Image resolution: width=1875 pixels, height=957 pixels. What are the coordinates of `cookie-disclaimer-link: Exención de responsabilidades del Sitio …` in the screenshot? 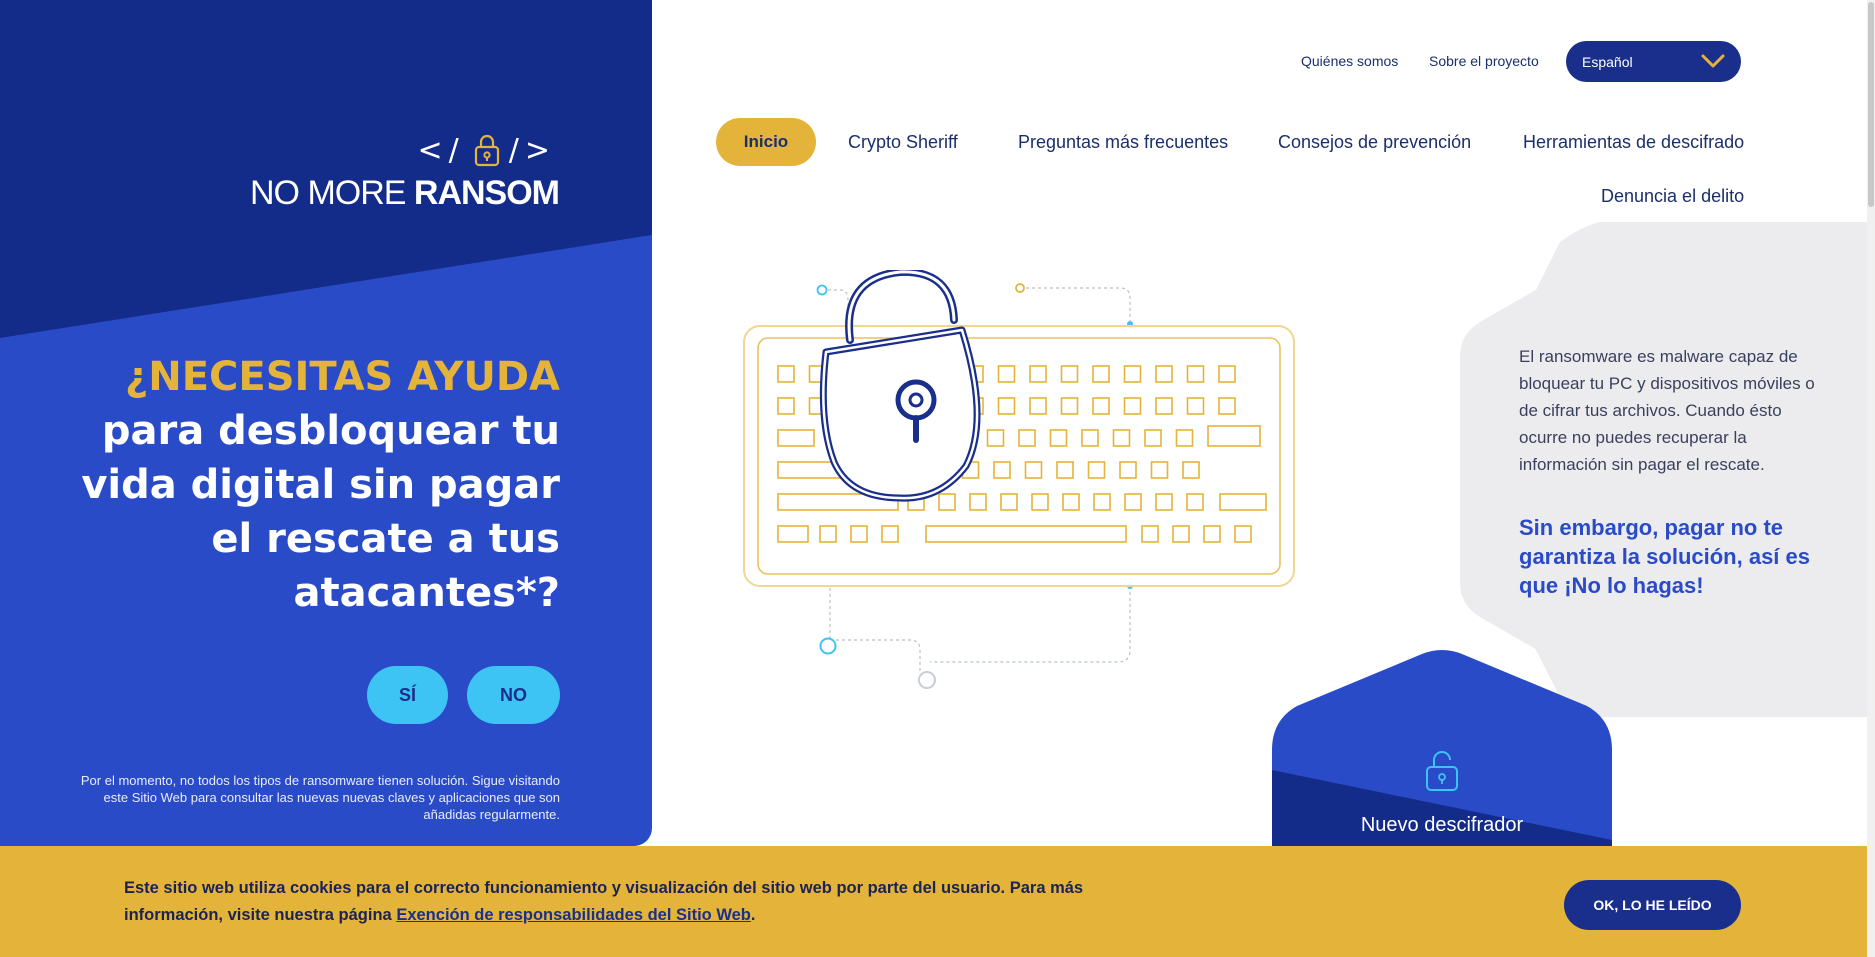 It's located at (573, 915).